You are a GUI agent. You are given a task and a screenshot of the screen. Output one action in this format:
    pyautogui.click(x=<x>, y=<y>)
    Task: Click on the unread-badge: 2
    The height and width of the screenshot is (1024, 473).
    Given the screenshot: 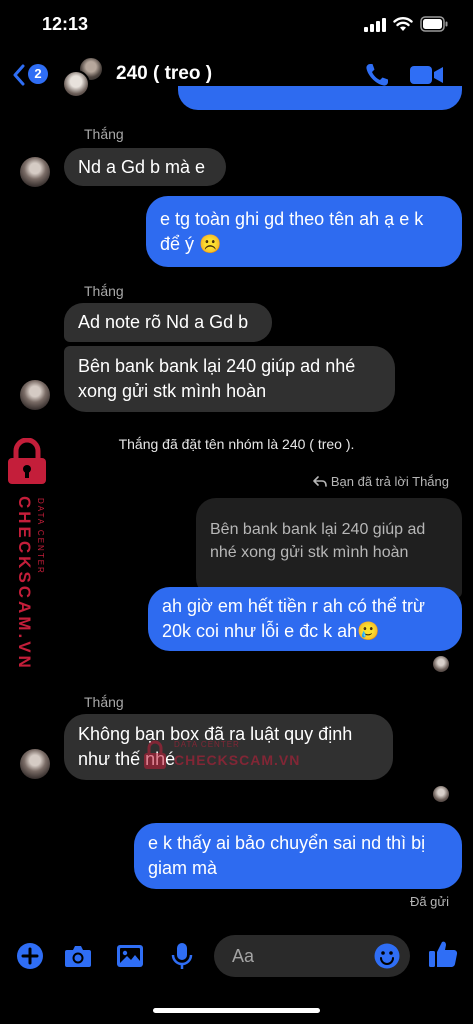 What is the action you would take?
    pyautogui.click(x=38, y=74)
    